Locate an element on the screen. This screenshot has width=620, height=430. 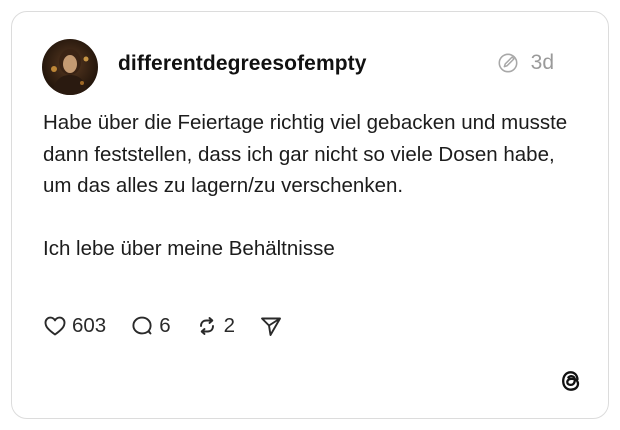
post-meta: 3d is located at coordinates (525, 63).